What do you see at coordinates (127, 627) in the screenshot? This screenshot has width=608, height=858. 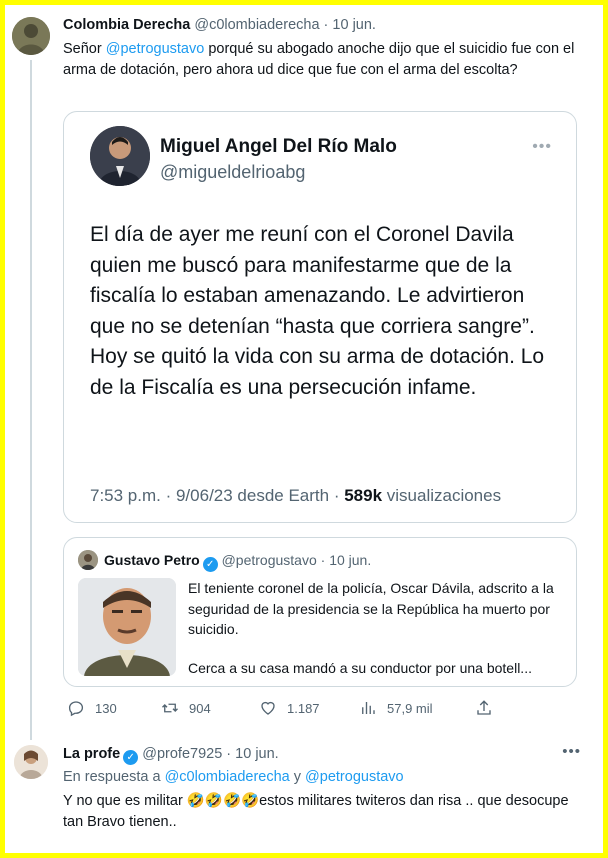 I see `quoted-tweet-photo` at bounding box center [127, 627].